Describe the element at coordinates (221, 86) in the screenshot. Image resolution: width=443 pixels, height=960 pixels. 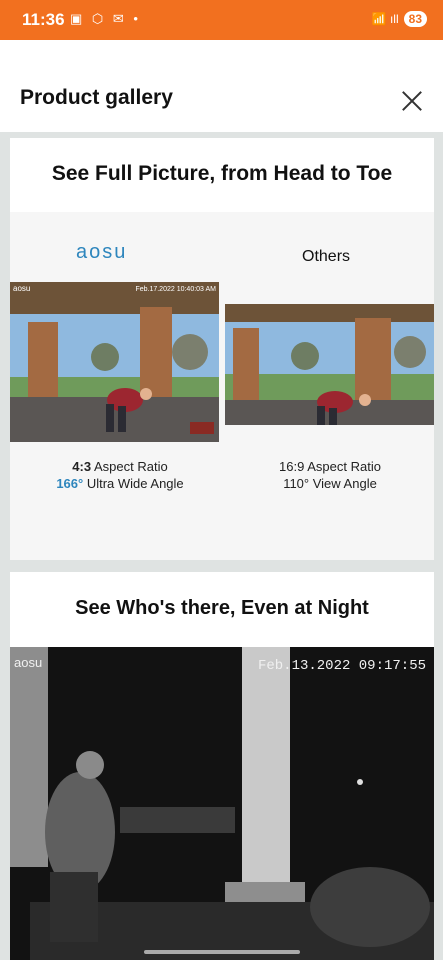
I see `header: Product gallery` at that location.